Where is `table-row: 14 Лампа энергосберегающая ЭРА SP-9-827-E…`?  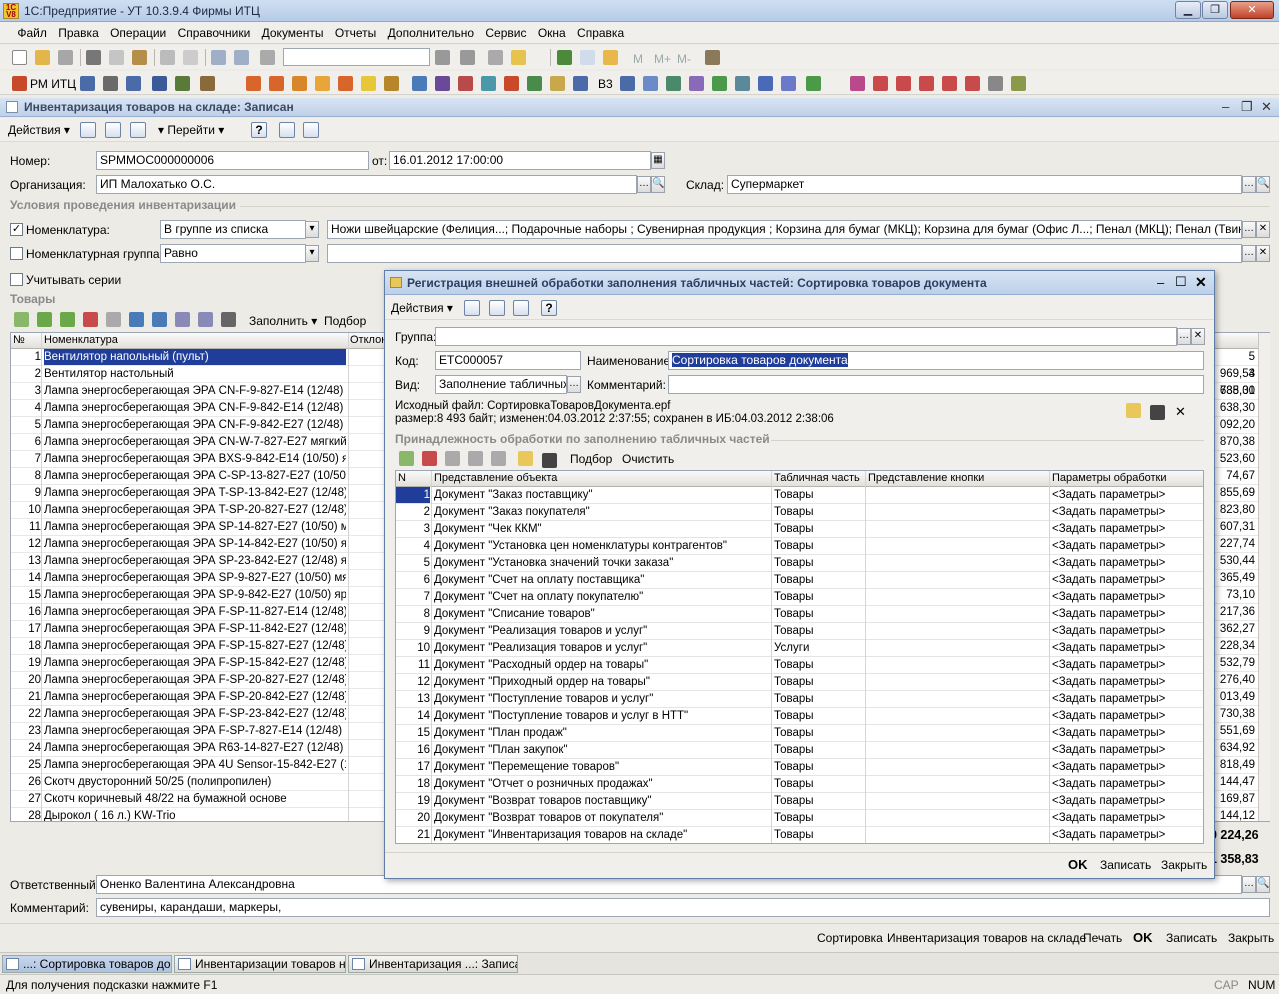
table-row: 14 Лампа энергосберегающая ЭРА SP-9-827-E… is located at coordinates (197, 578).